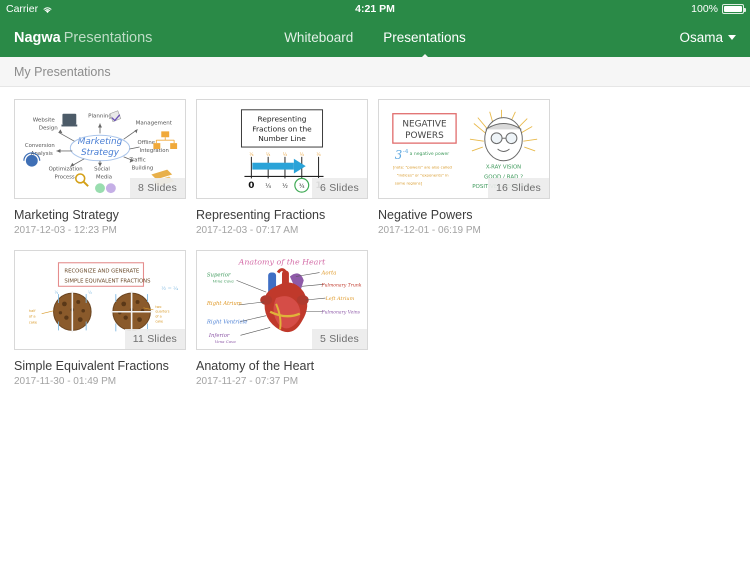  I want to click on chevron-down-icon, so click(732, 37).